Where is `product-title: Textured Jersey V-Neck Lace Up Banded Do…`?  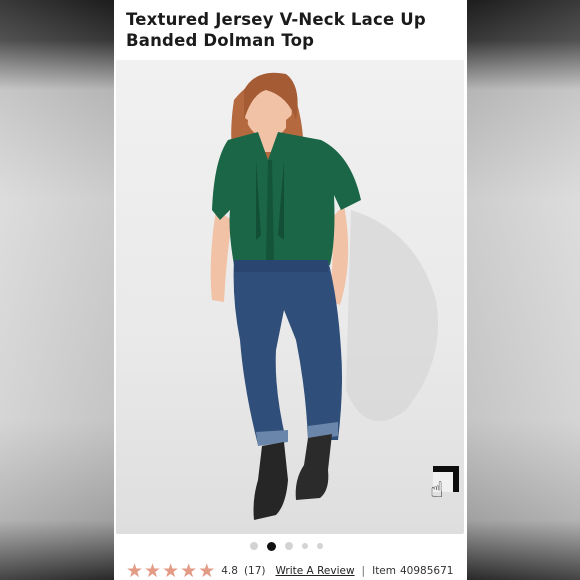 product-title: Textured Jersey V-Neck Lace Up Banded Do… is located at coordinates (276, 30).